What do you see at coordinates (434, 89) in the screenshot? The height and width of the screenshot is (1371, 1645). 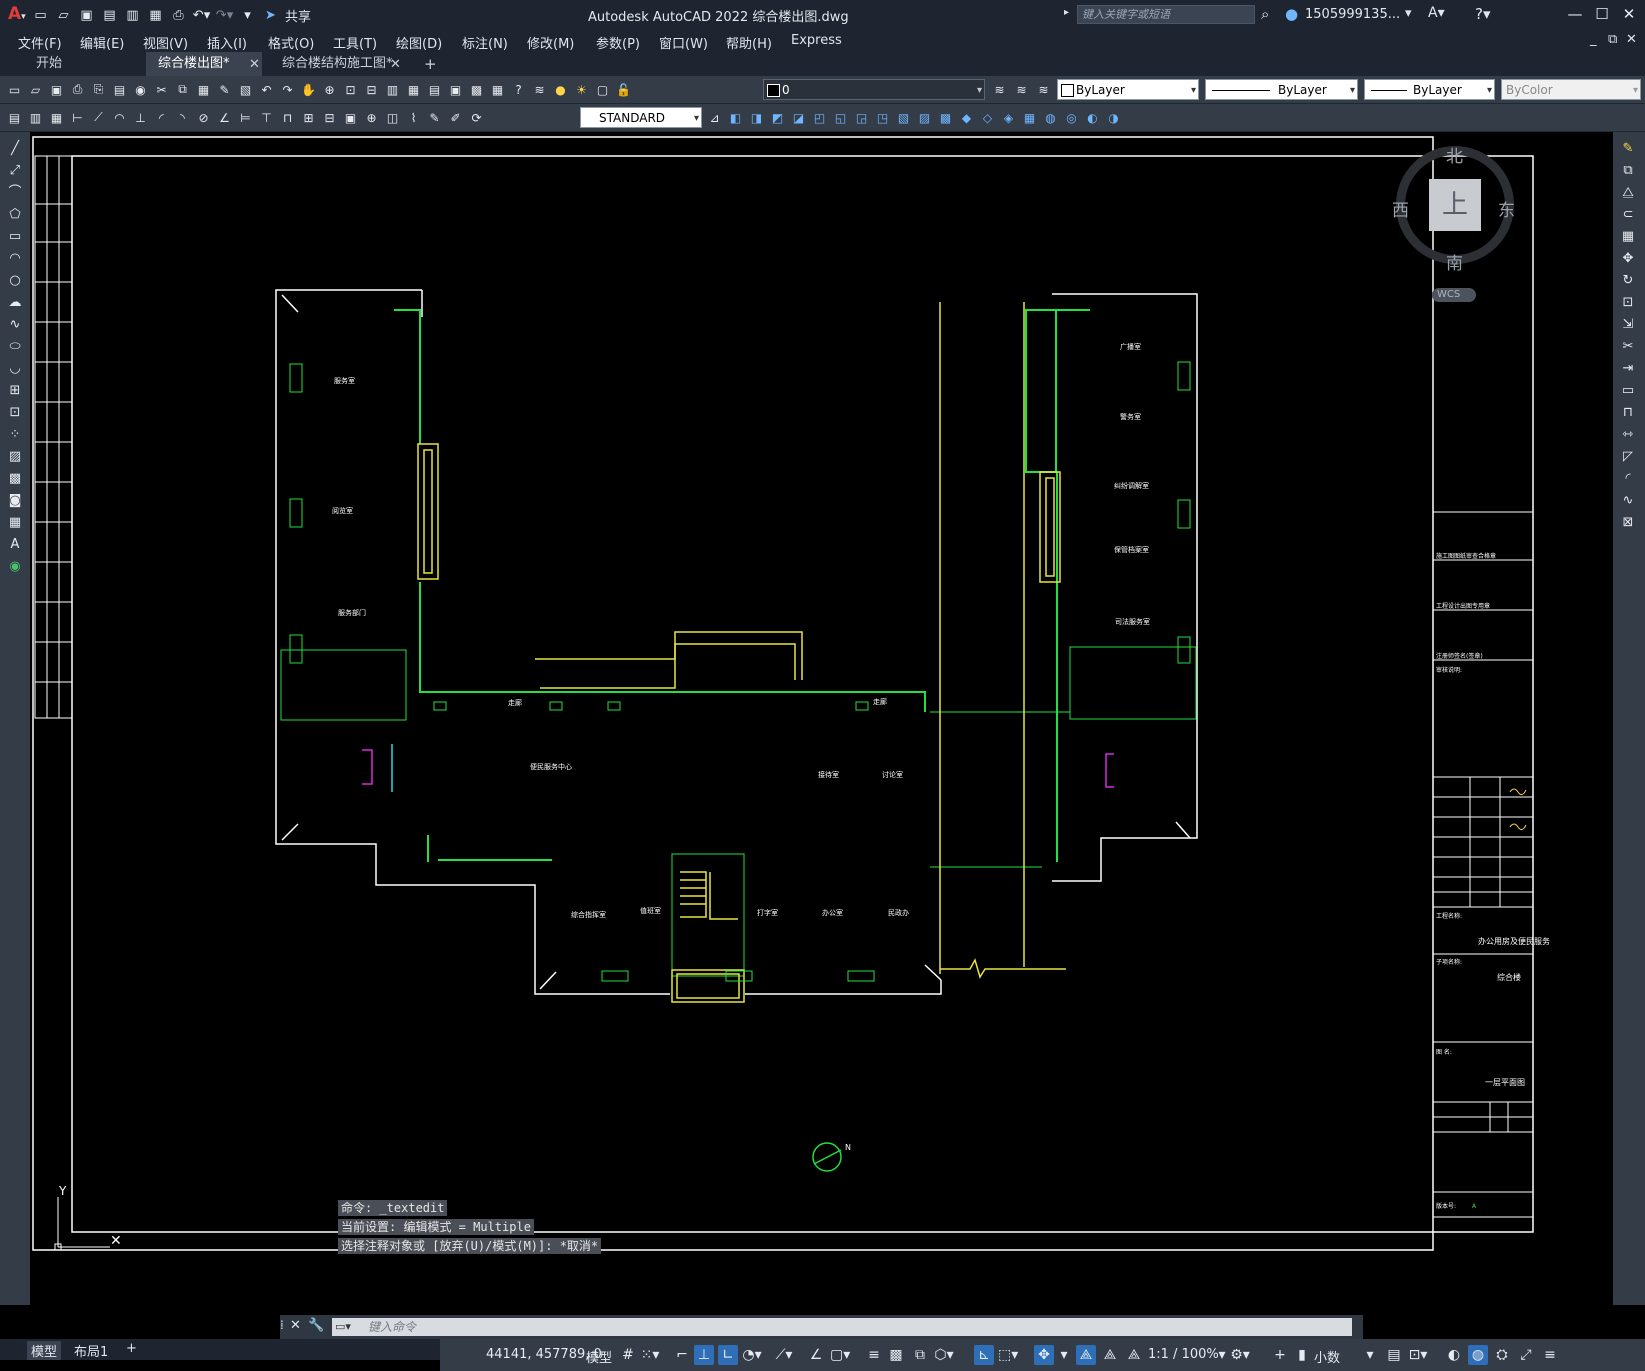 I see `toolpalette-icon: ▤` at bounding box center [434, 89].